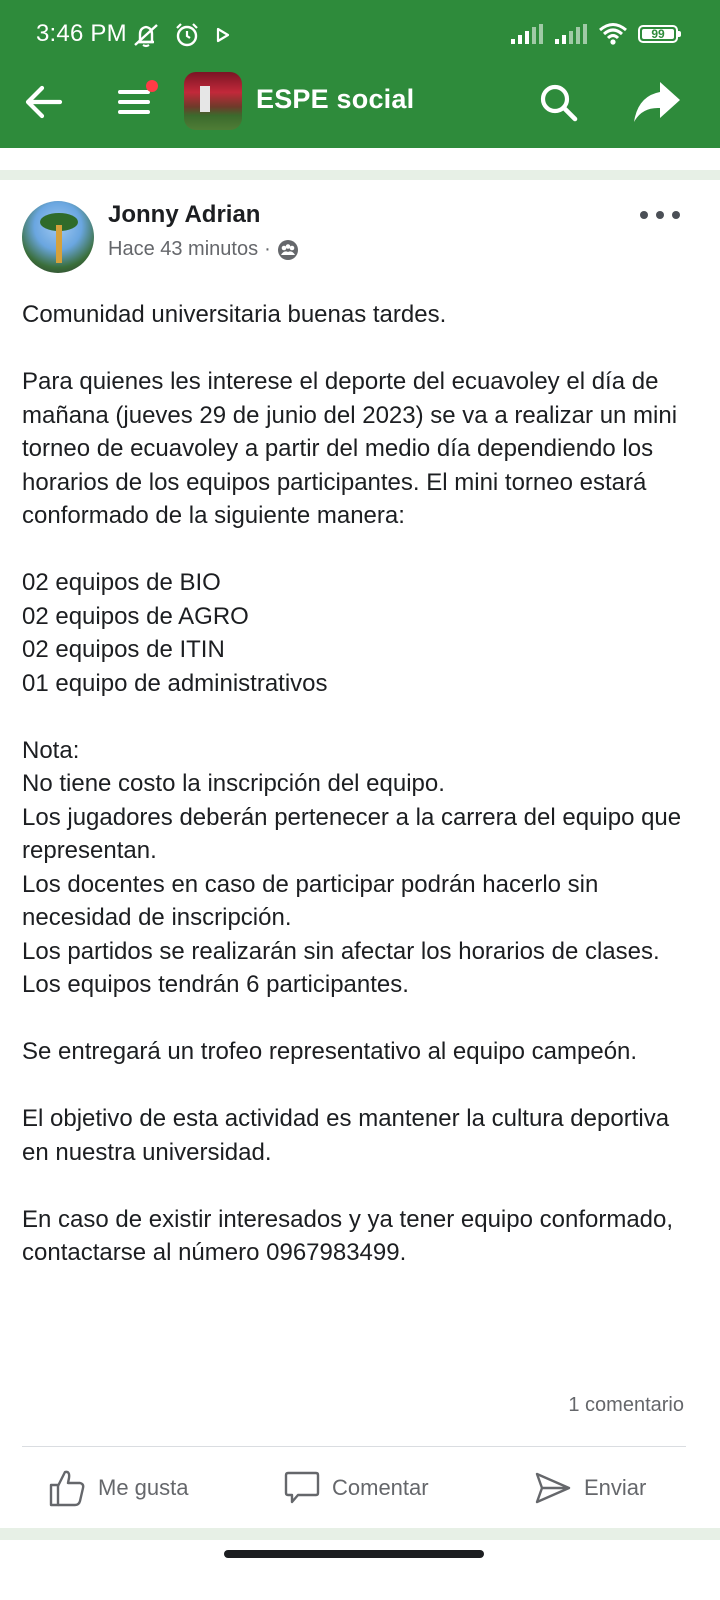 The height and width of the screenshot is (1600, 720). What do you see at coordinates (360, 74) in the screenshot?
I see `app-header: 3:46 PM 99 ESPE social` at bounding box center [360, 74].